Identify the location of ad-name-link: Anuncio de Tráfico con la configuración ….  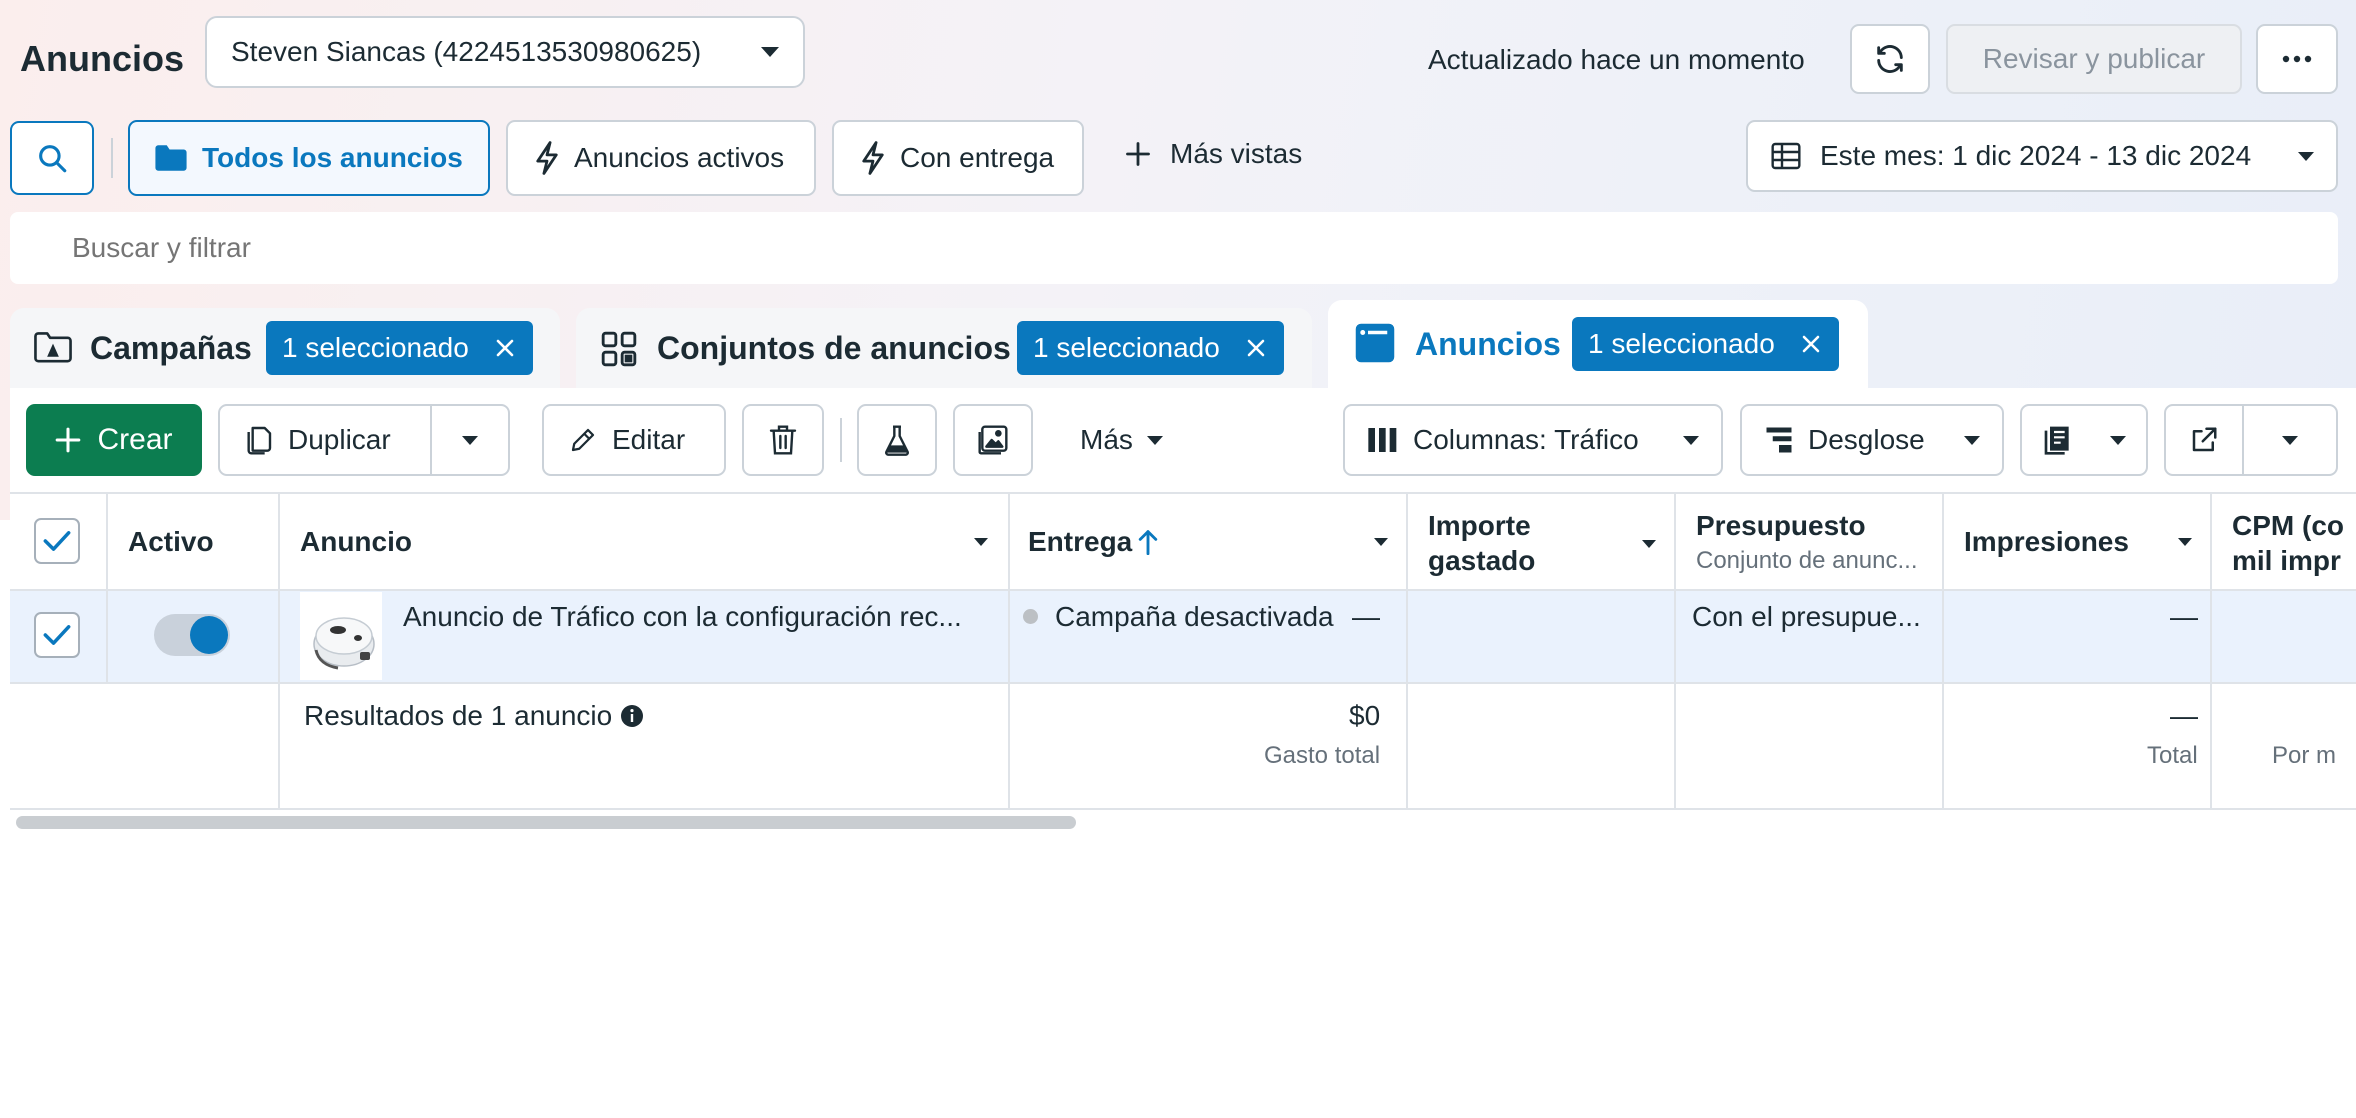
(682, 617).